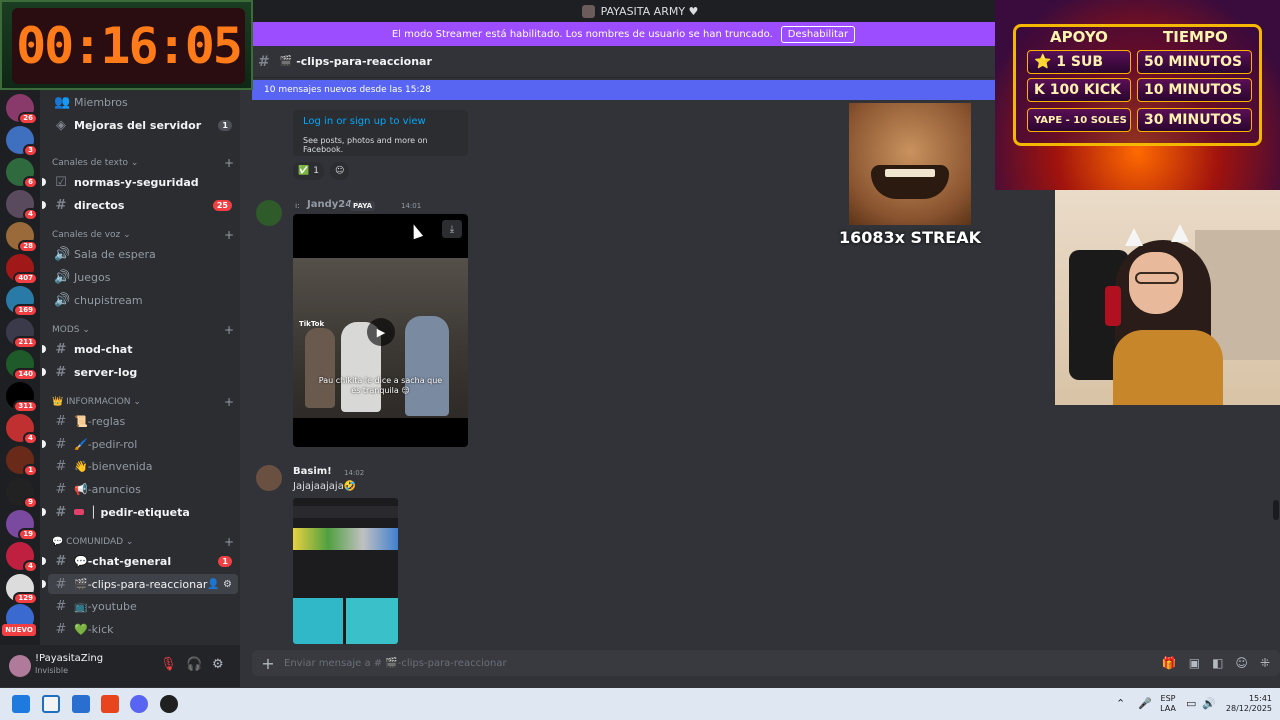 This screenshot has width=1280, height=720. Describe the element at coordinates (143, 629) in the screenshot. I see `sidebar-item-kick: # 💚-kick` at that location.